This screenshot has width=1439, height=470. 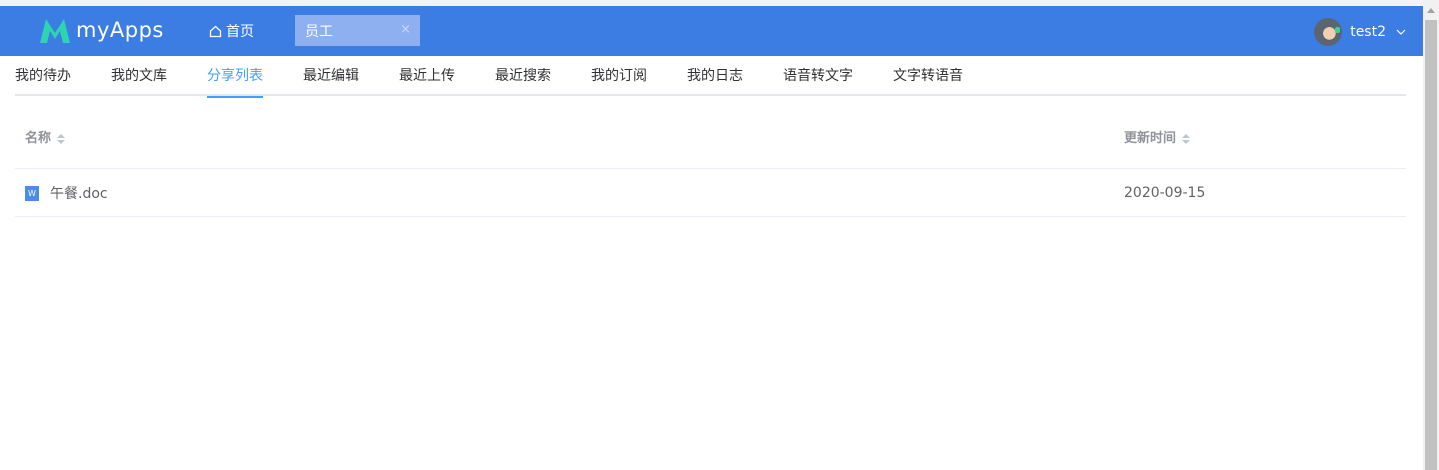 What do you see at coordinates (405, 29) in the screenshot?
I see `close-icon: ×` at bounding box center [405, 29].